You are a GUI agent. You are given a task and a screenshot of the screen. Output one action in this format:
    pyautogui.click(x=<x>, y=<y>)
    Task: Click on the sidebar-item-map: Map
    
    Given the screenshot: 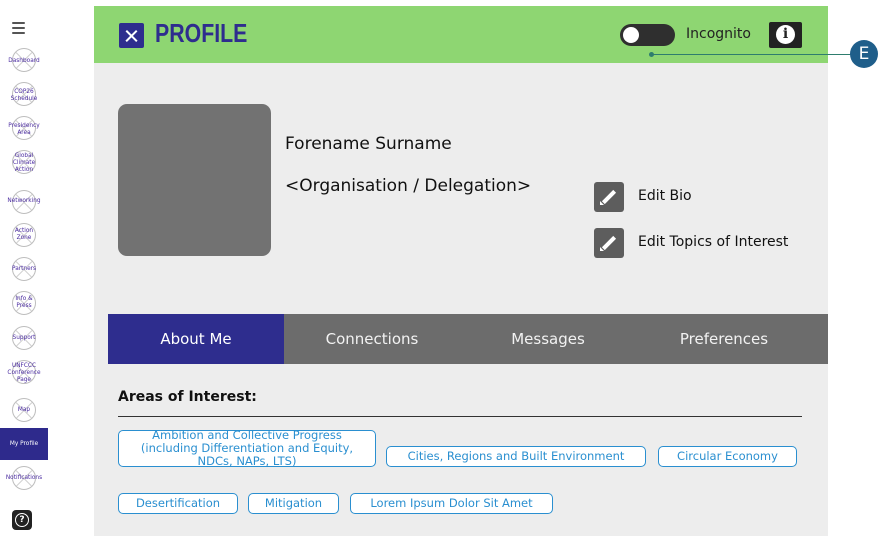 What is the action you would take?
    pyautogui.click(x=24, y=413)
    